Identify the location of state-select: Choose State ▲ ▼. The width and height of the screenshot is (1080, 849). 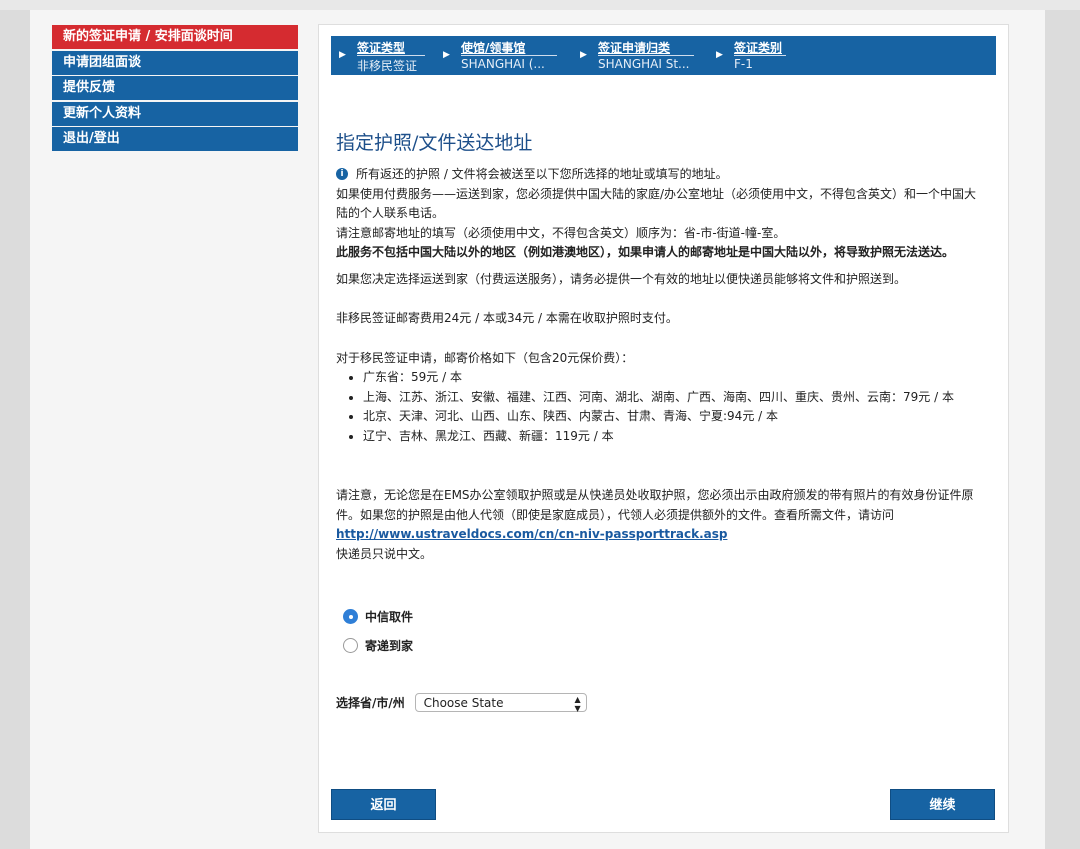
(500, 703).